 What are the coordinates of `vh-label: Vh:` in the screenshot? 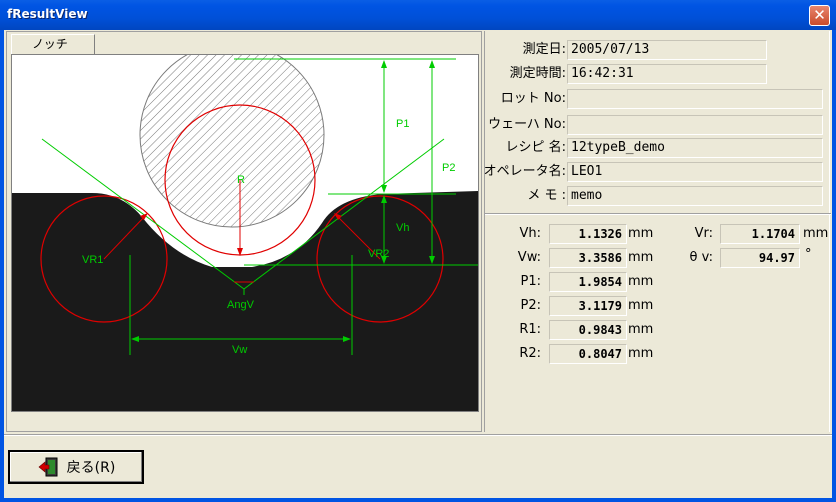 It's located at (530, 233).